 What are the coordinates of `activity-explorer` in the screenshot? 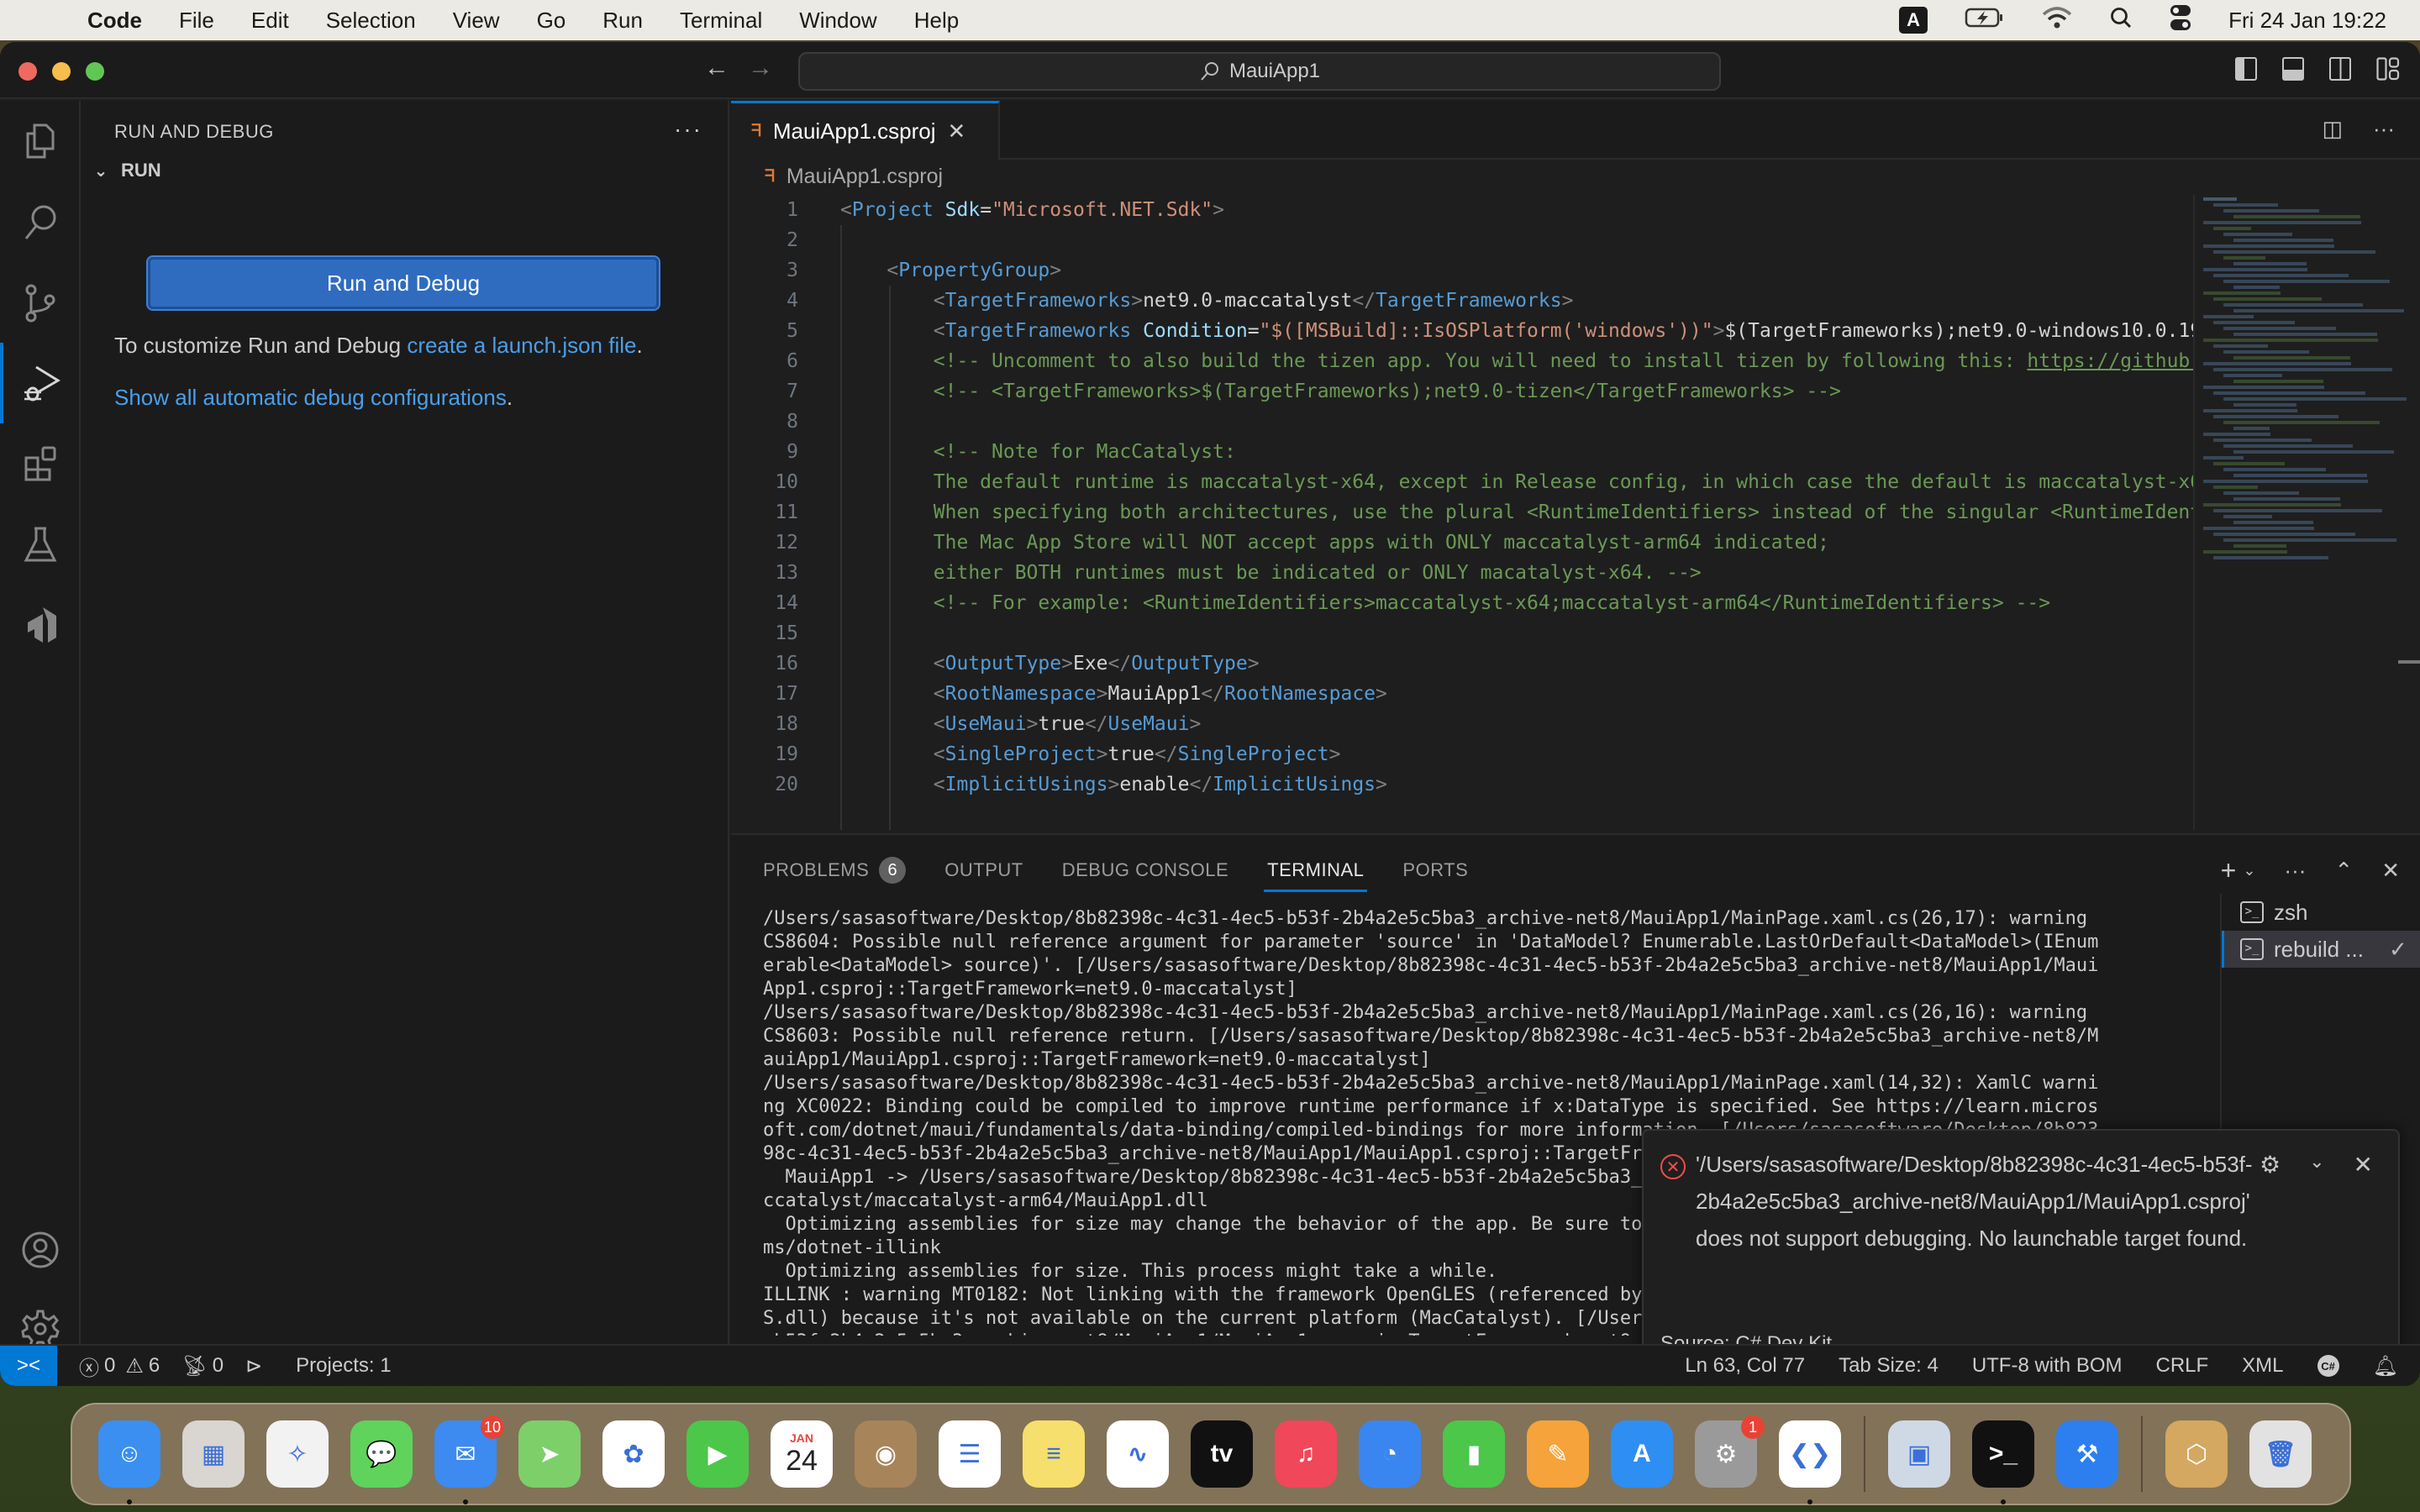 It's located at (40, 141).